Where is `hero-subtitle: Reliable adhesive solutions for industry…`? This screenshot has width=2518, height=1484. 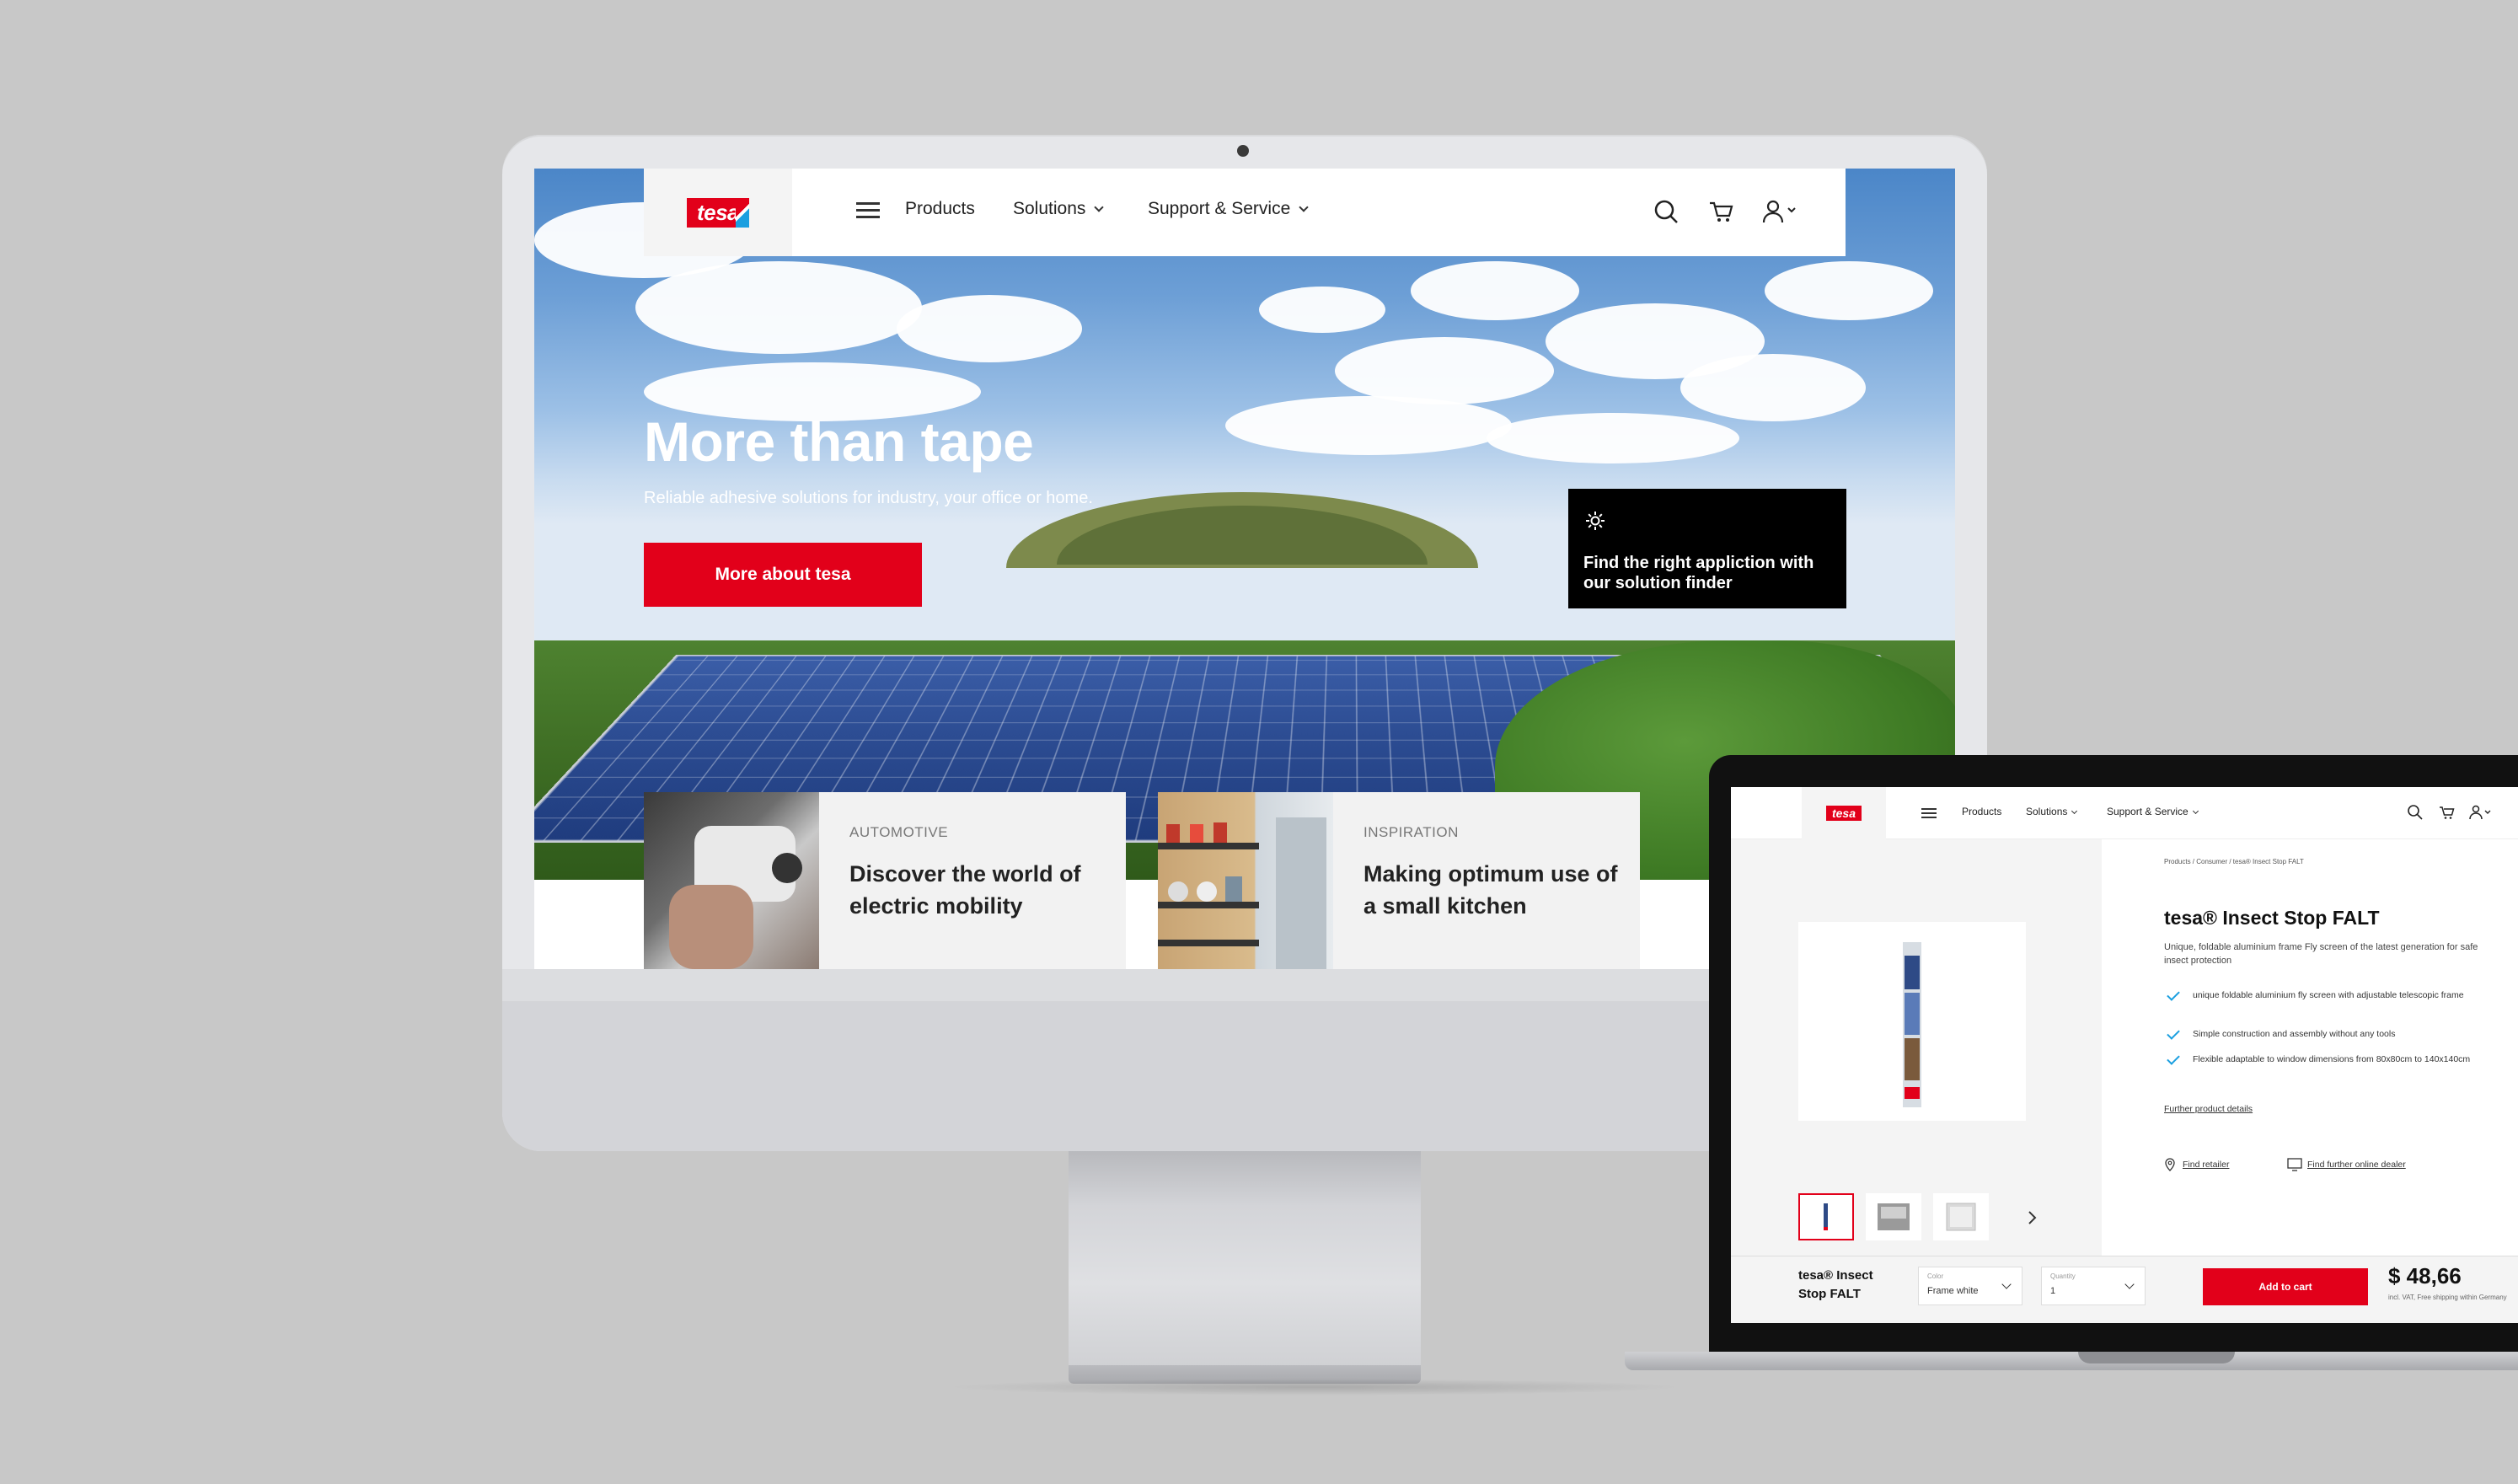 hero-subtitle: Reliable adhesive solutions for industry… is located at coordinates (869, 498).